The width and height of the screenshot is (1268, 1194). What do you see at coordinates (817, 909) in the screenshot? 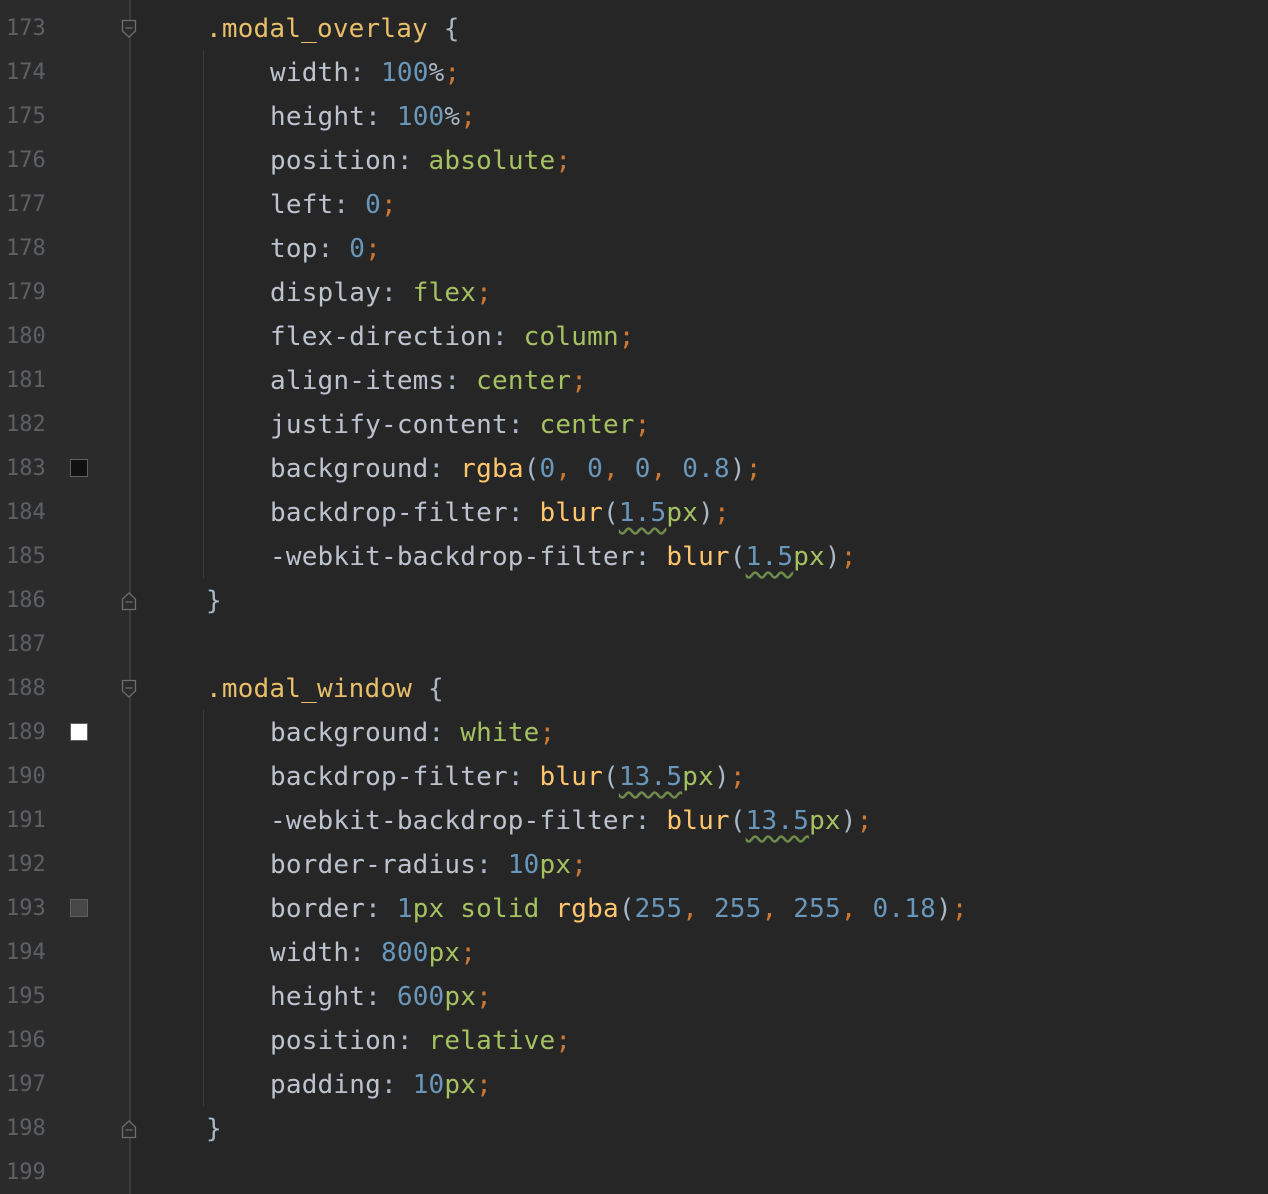
I see `code-token: 255` at bounding box center [817, 909].